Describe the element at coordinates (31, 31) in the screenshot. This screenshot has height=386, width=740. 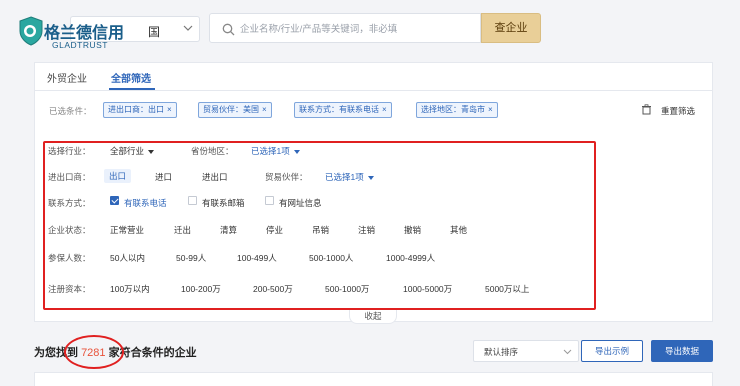
I see `shield-logo-icon` at that location.